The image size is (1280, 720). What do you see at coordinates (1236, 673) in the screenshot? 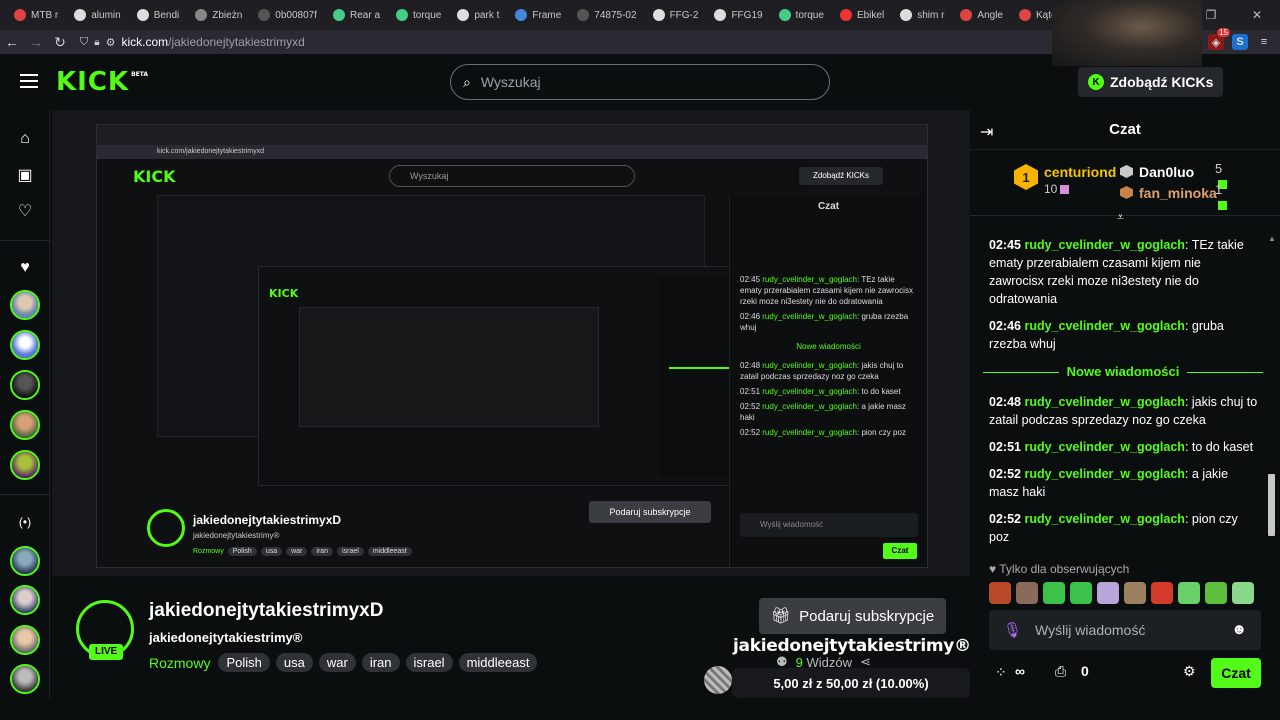
I see `send-chat-button: Czat` at bounding box center [1236, 673].